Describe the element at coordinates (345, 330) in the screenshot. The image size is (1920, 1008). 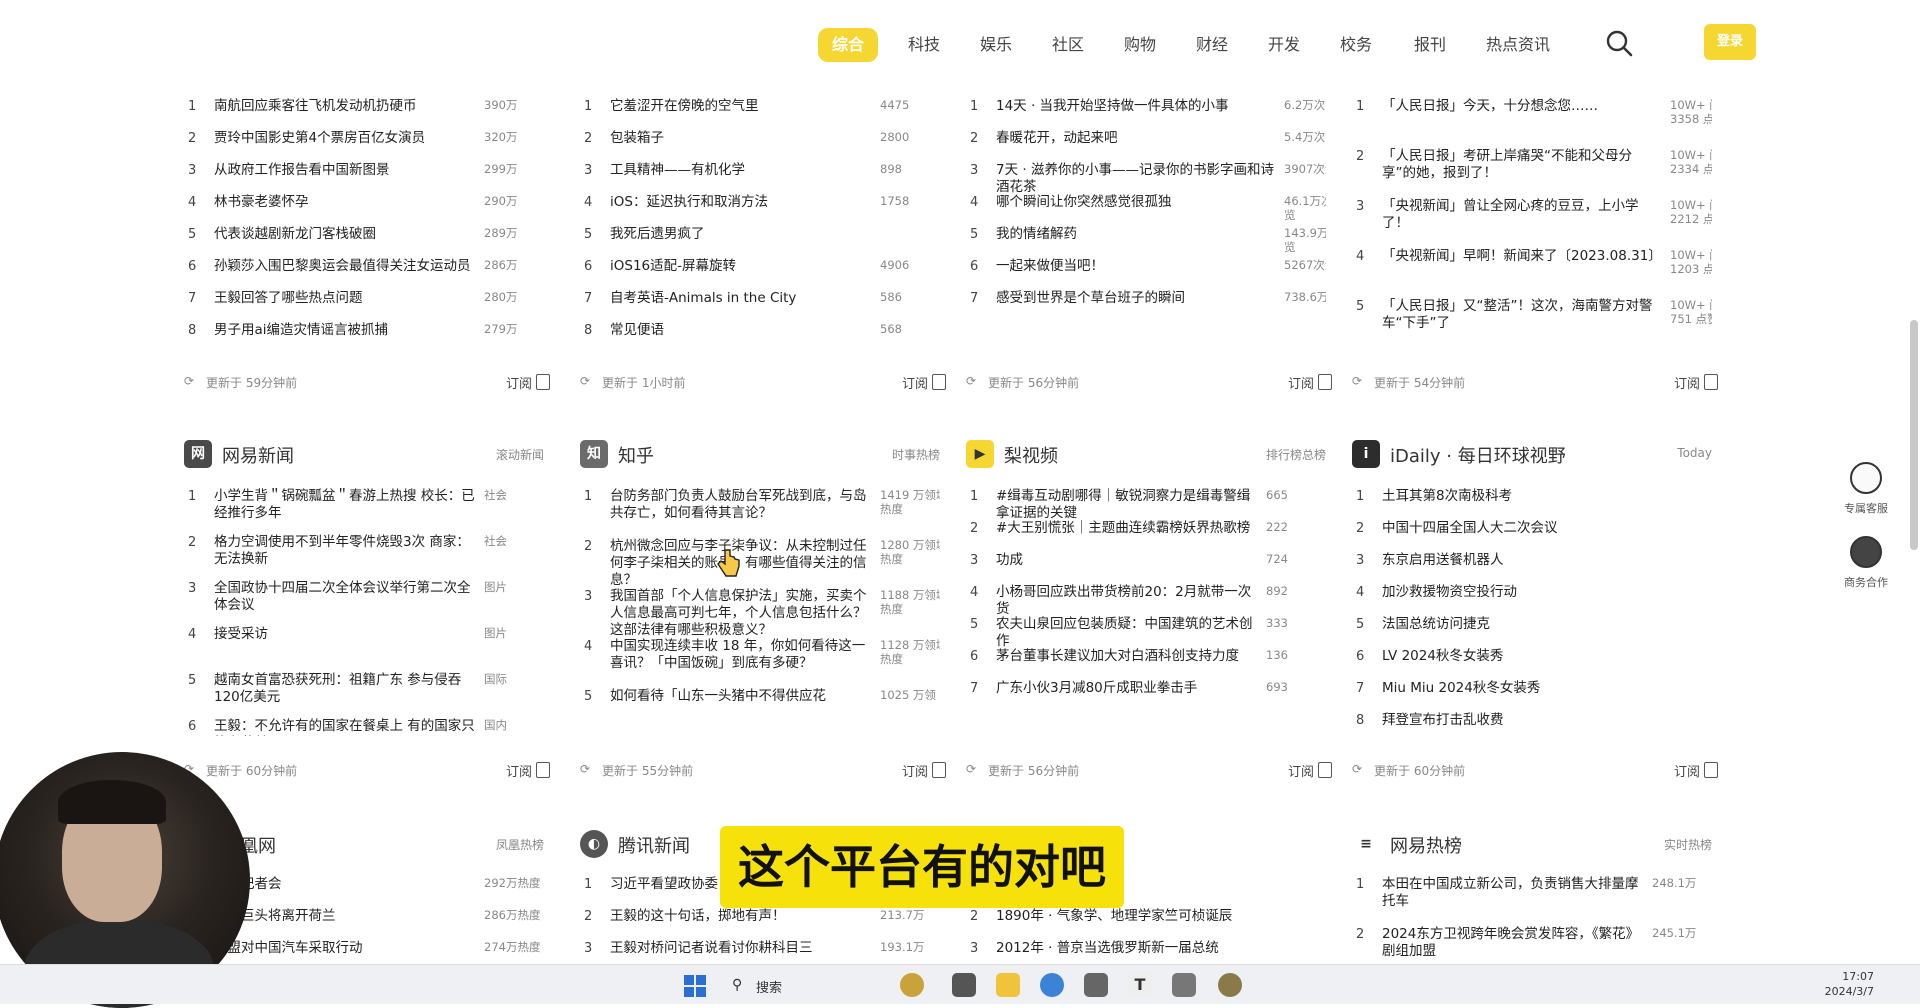
I see `item-title: 男子用ai编造灾情谣言被抓捕` at that location.